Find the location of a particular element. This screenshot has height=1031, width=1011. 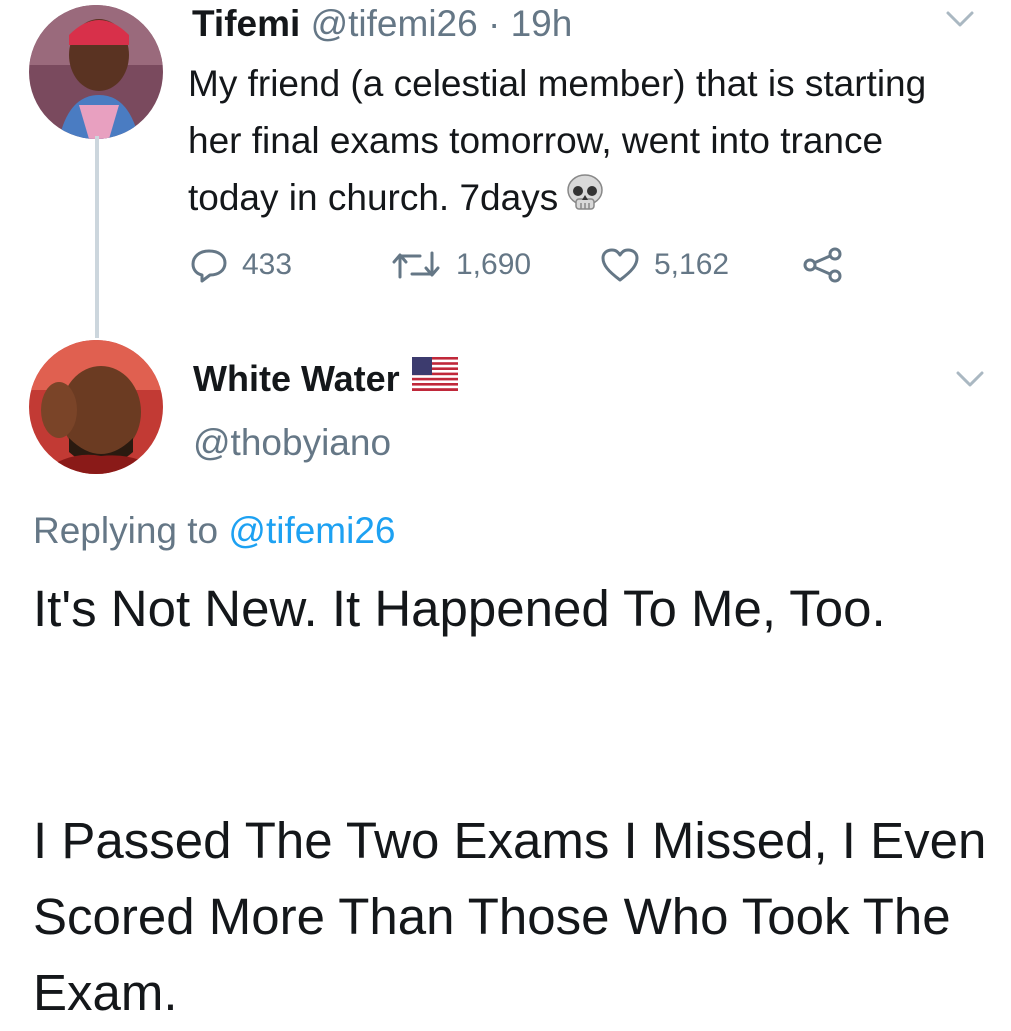

avatar-white-water is located at coordinates (96, 407).